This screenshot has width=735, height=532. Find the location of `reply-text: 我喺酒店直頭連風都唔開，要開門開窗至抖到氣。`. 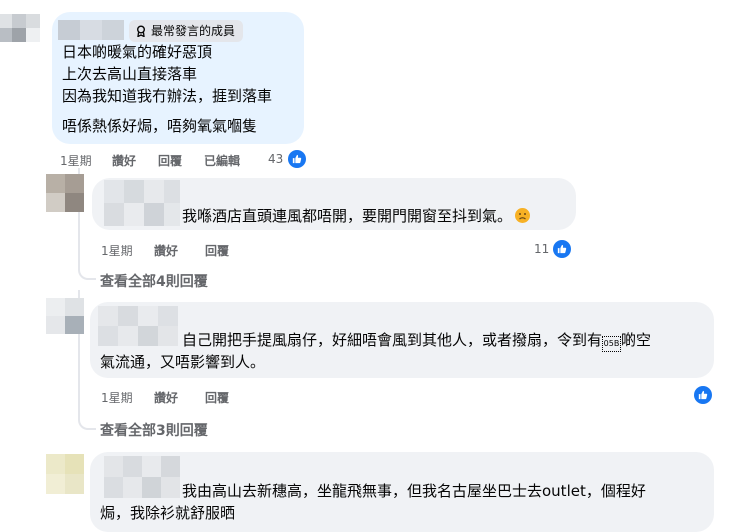

reply-text: 我喺酒店直頭連風都唔開，要開門開窗至抖到氣。 is located at coordinates (356, 216).